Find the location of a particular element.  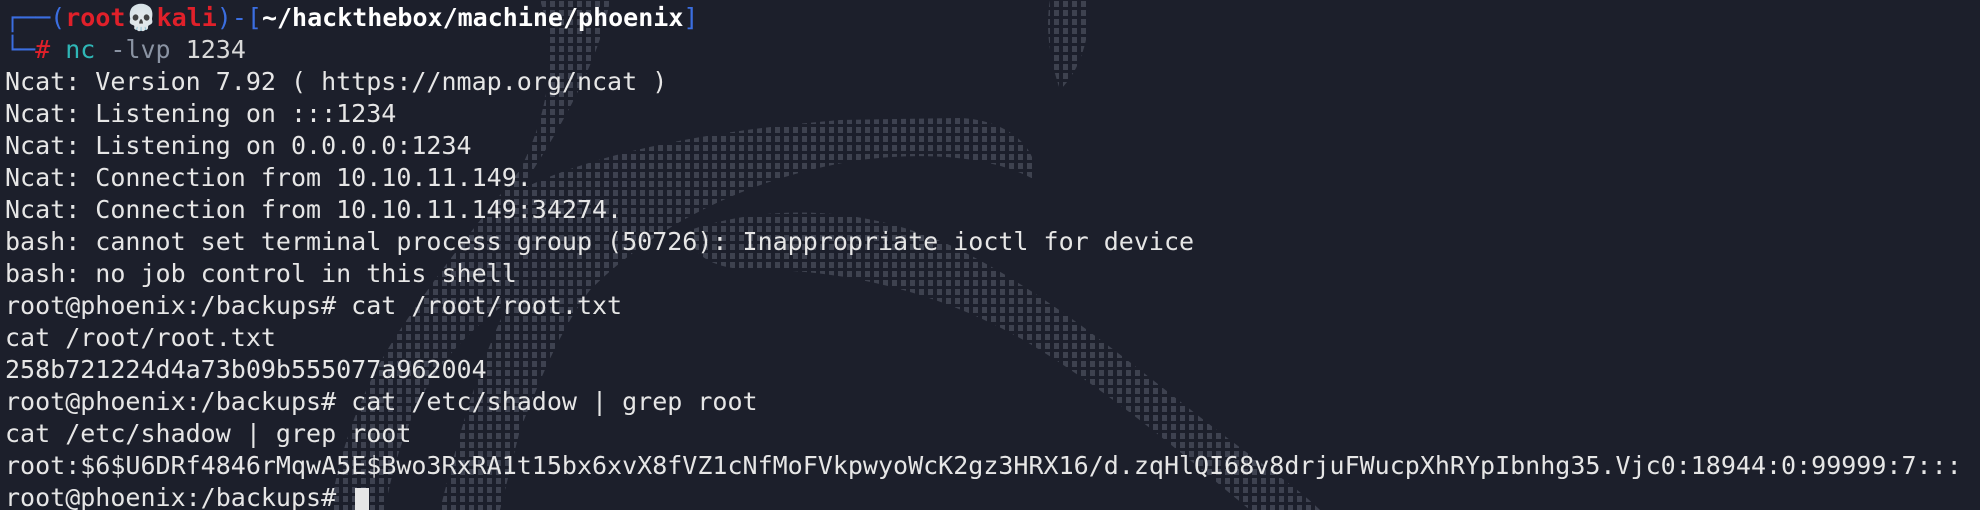

command-name: nc is located at coordinates (80, 49).